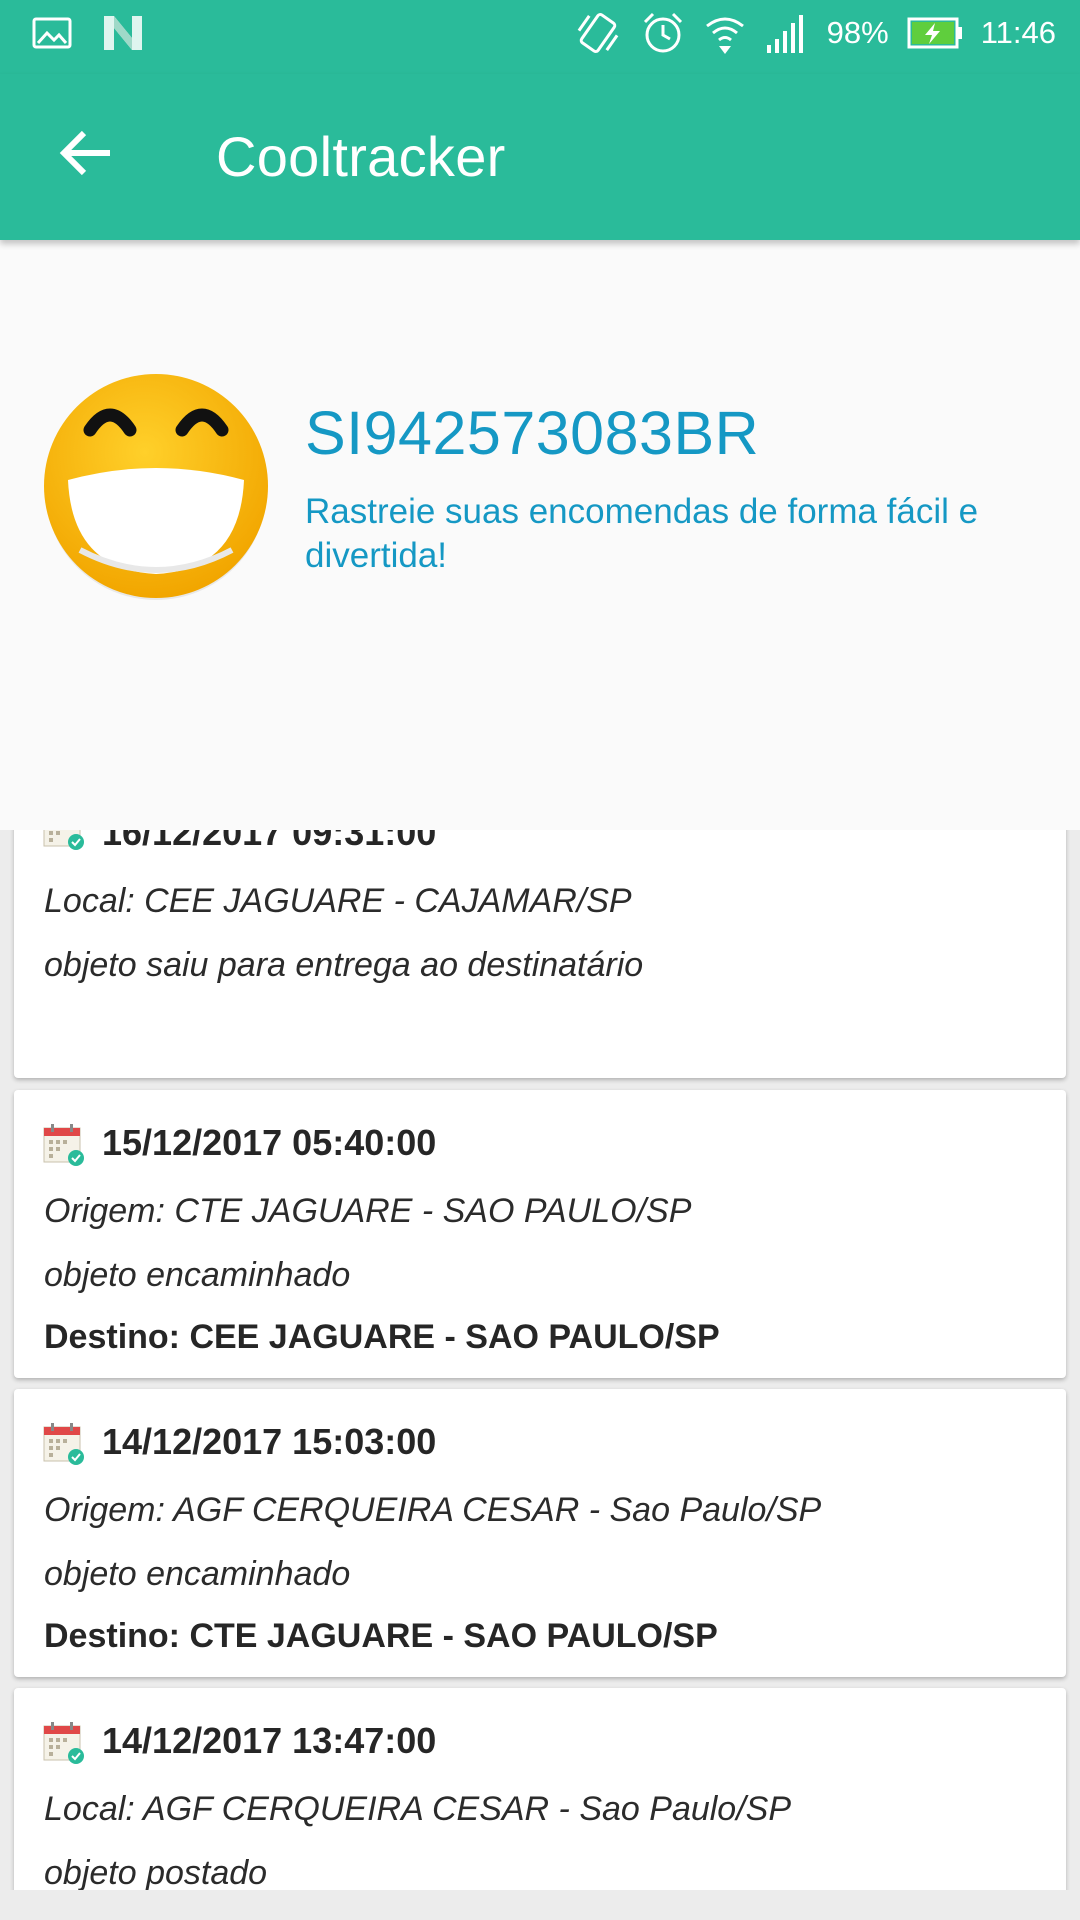  What do you see at coordinates (663, 33) in the screenshot?
I see `alarm-icon` at bounding box center [663, 33].